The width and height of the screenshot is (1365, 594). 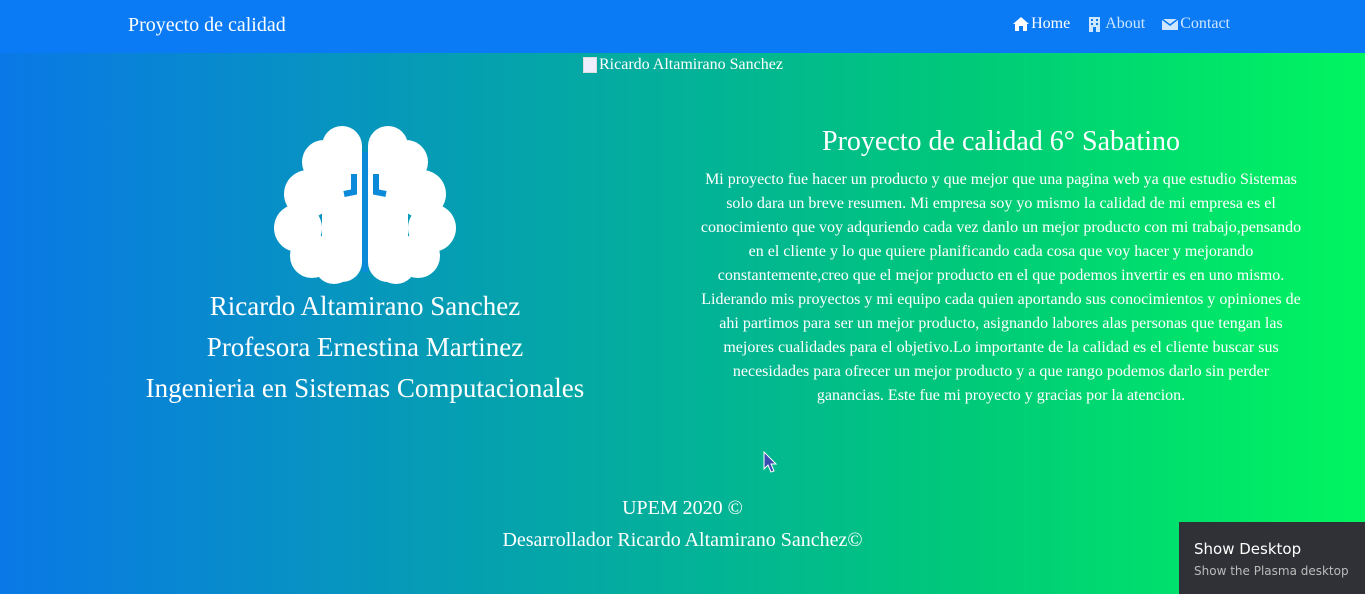 I want to click on envelope-icon, so click(x=1170, y=24).